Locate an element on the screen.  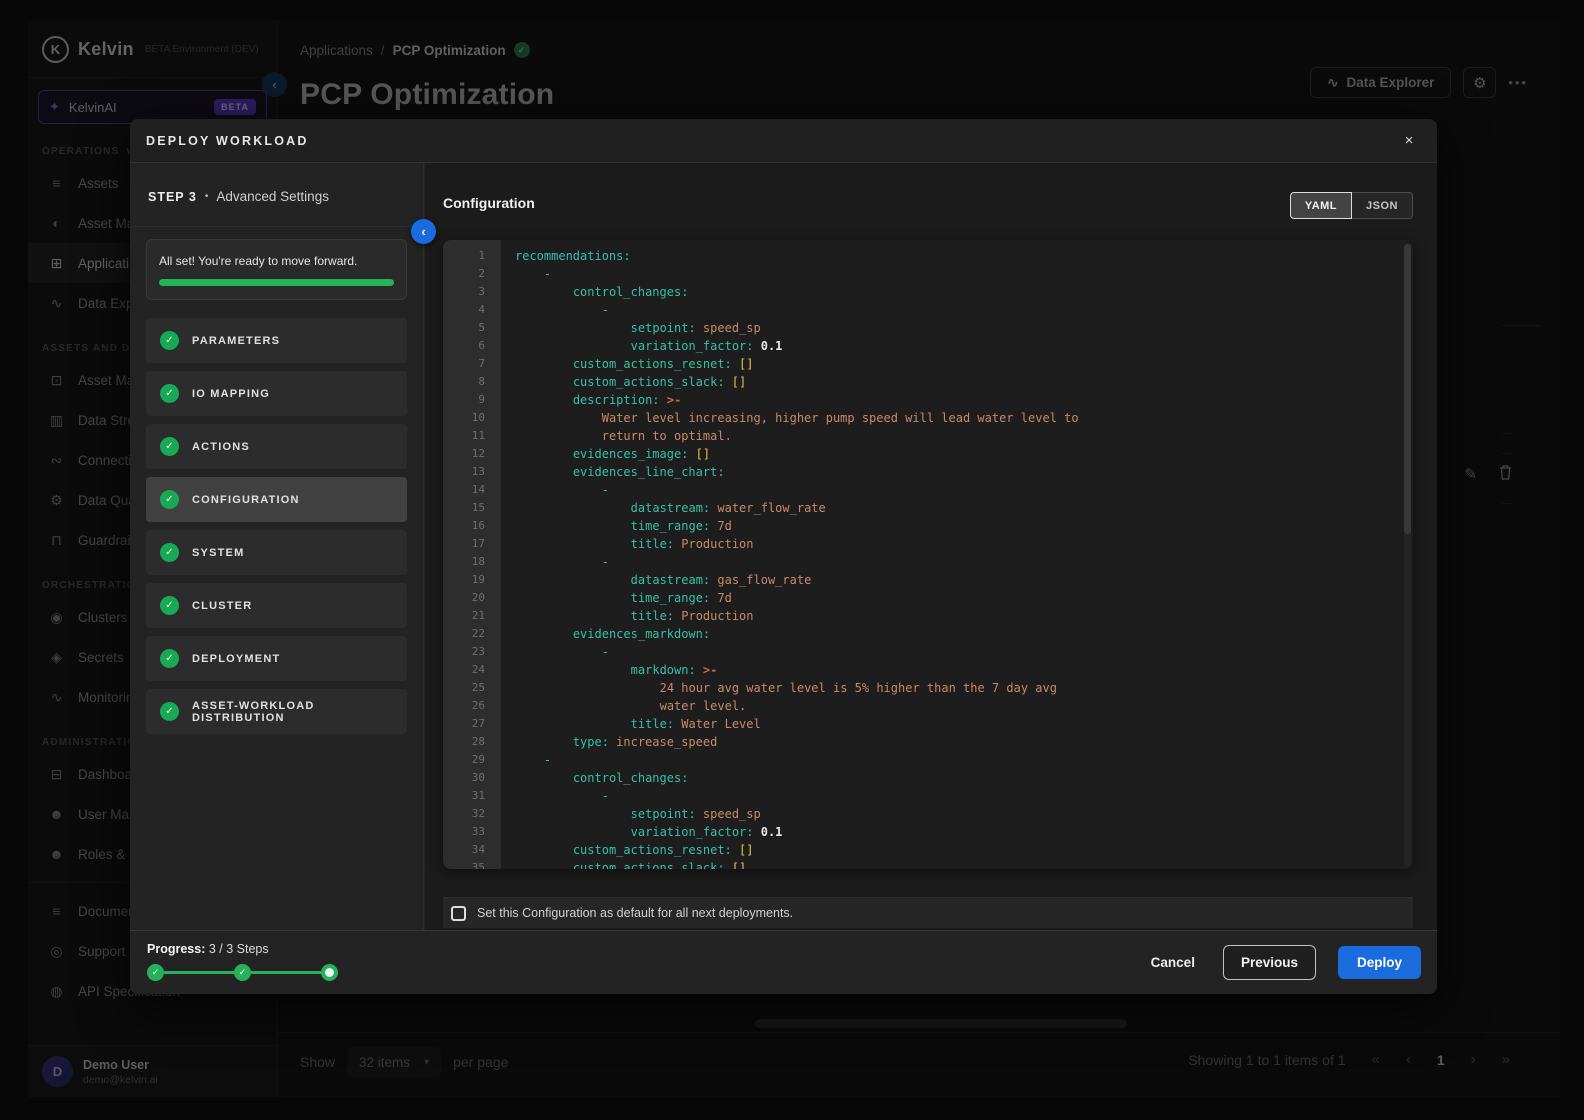
all-set-card: All set! You're ready to move forward. is located at coordinates (276, 269).